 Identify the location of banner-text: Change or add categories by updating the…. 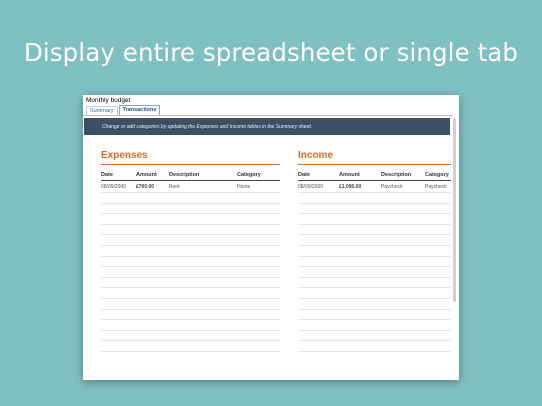
(207, 127).